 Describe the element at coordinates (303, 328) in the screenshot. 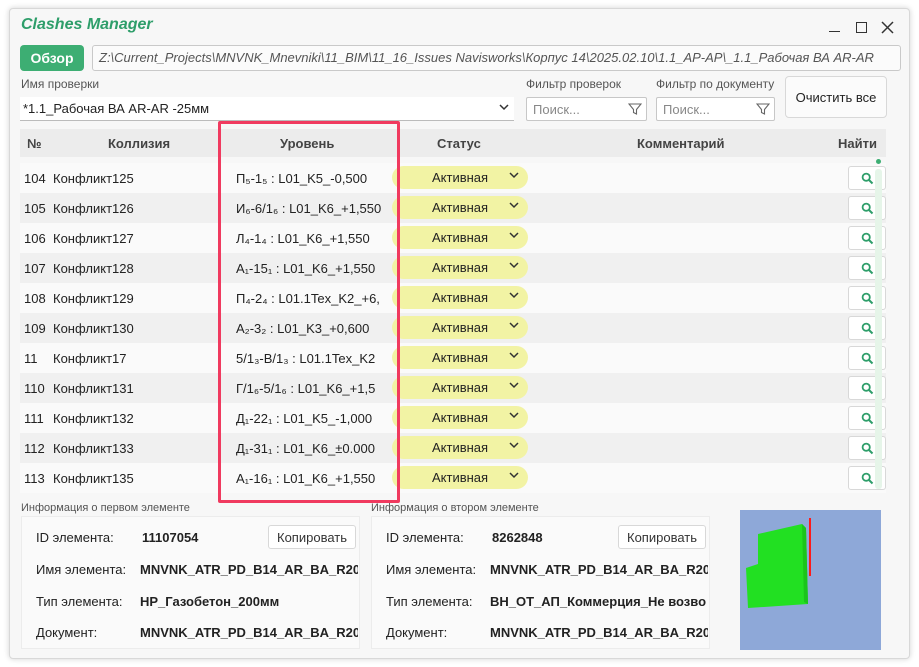

I see `row-level: А₂-3₂ : L01_K3_+0,600` at that location.